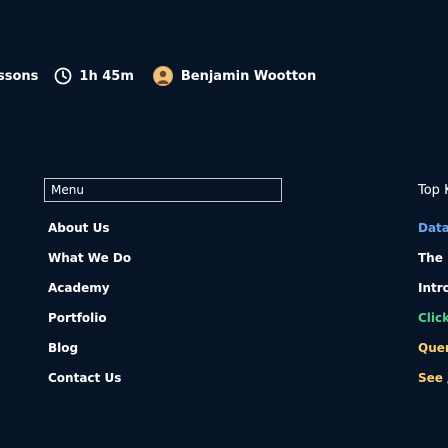 The width and height of the screenshot is (448, 448). What do you see at coordinates (84, 378) in the screenshot?
I see `menu-item-contact-us: Contact Us` at bounding box center [84, 378].